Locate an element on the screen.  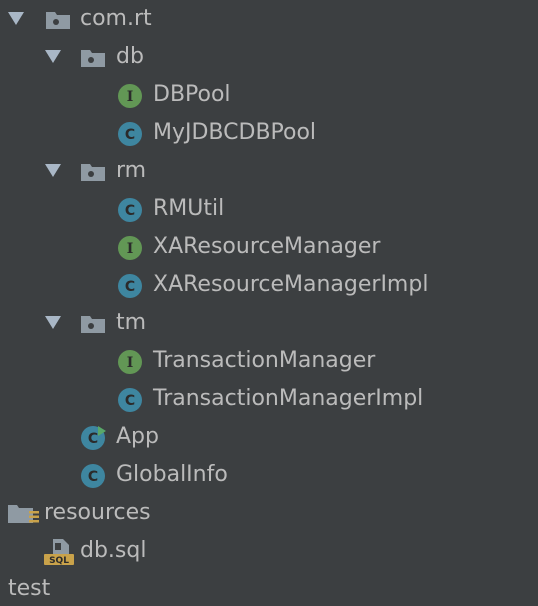
tree-item-myjdbcdbpool: C MyJDBCDBPool is located at coordinates (269, 133).